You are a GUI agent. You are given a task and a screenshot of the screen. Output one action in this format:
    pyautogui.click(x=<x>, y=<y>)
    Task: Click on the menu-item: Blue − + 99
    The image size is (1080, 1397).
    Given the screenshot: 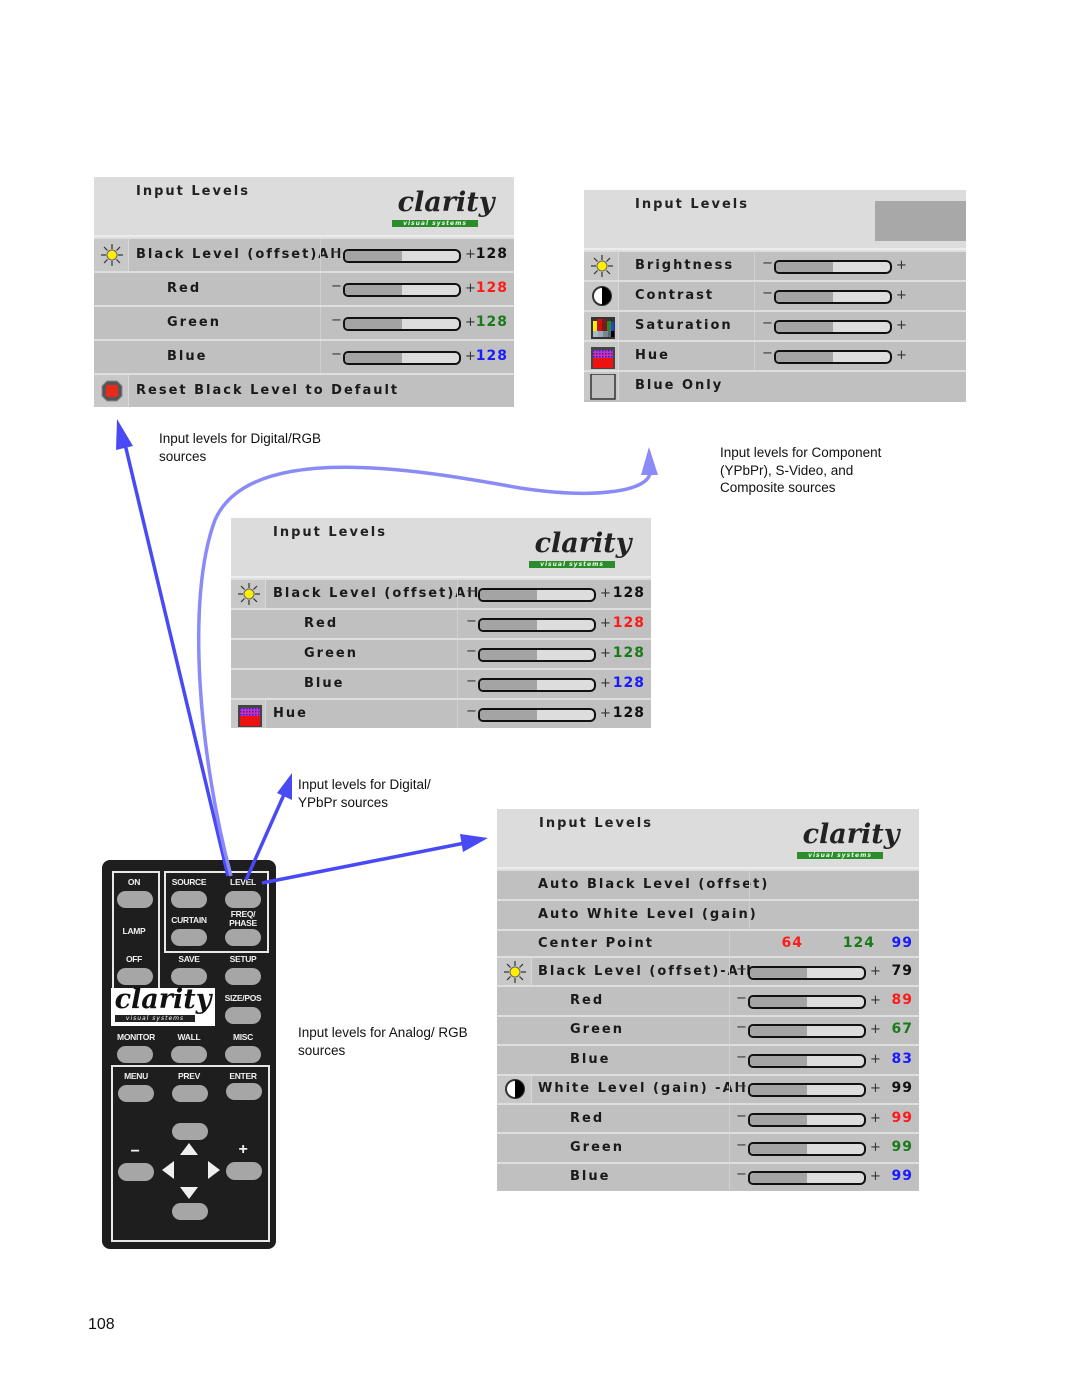 What is the action you would take?
    pyautogui.click(x=708, y=1176)
    